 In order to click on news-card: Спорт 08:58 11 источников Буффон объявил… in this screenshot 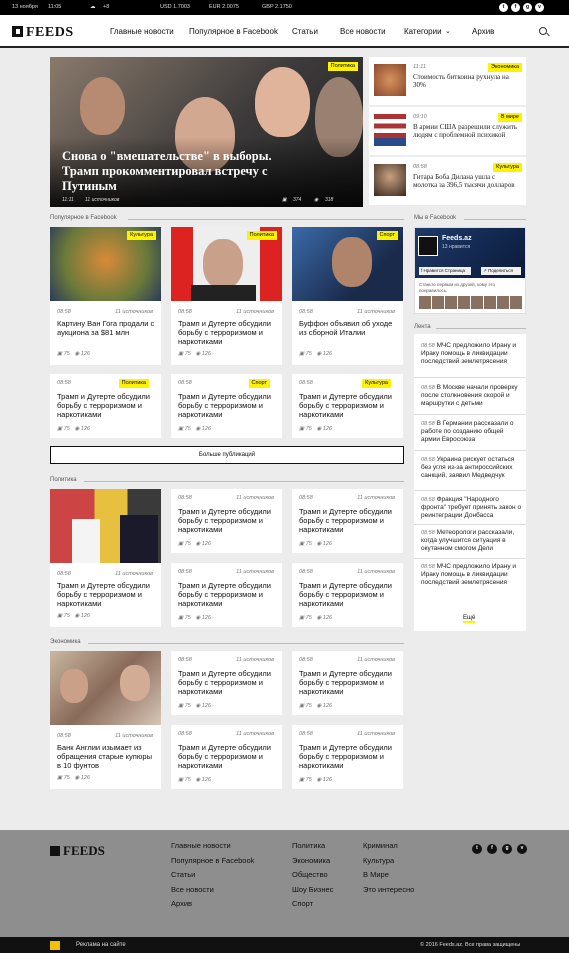, I will do `click(347, 296)`.